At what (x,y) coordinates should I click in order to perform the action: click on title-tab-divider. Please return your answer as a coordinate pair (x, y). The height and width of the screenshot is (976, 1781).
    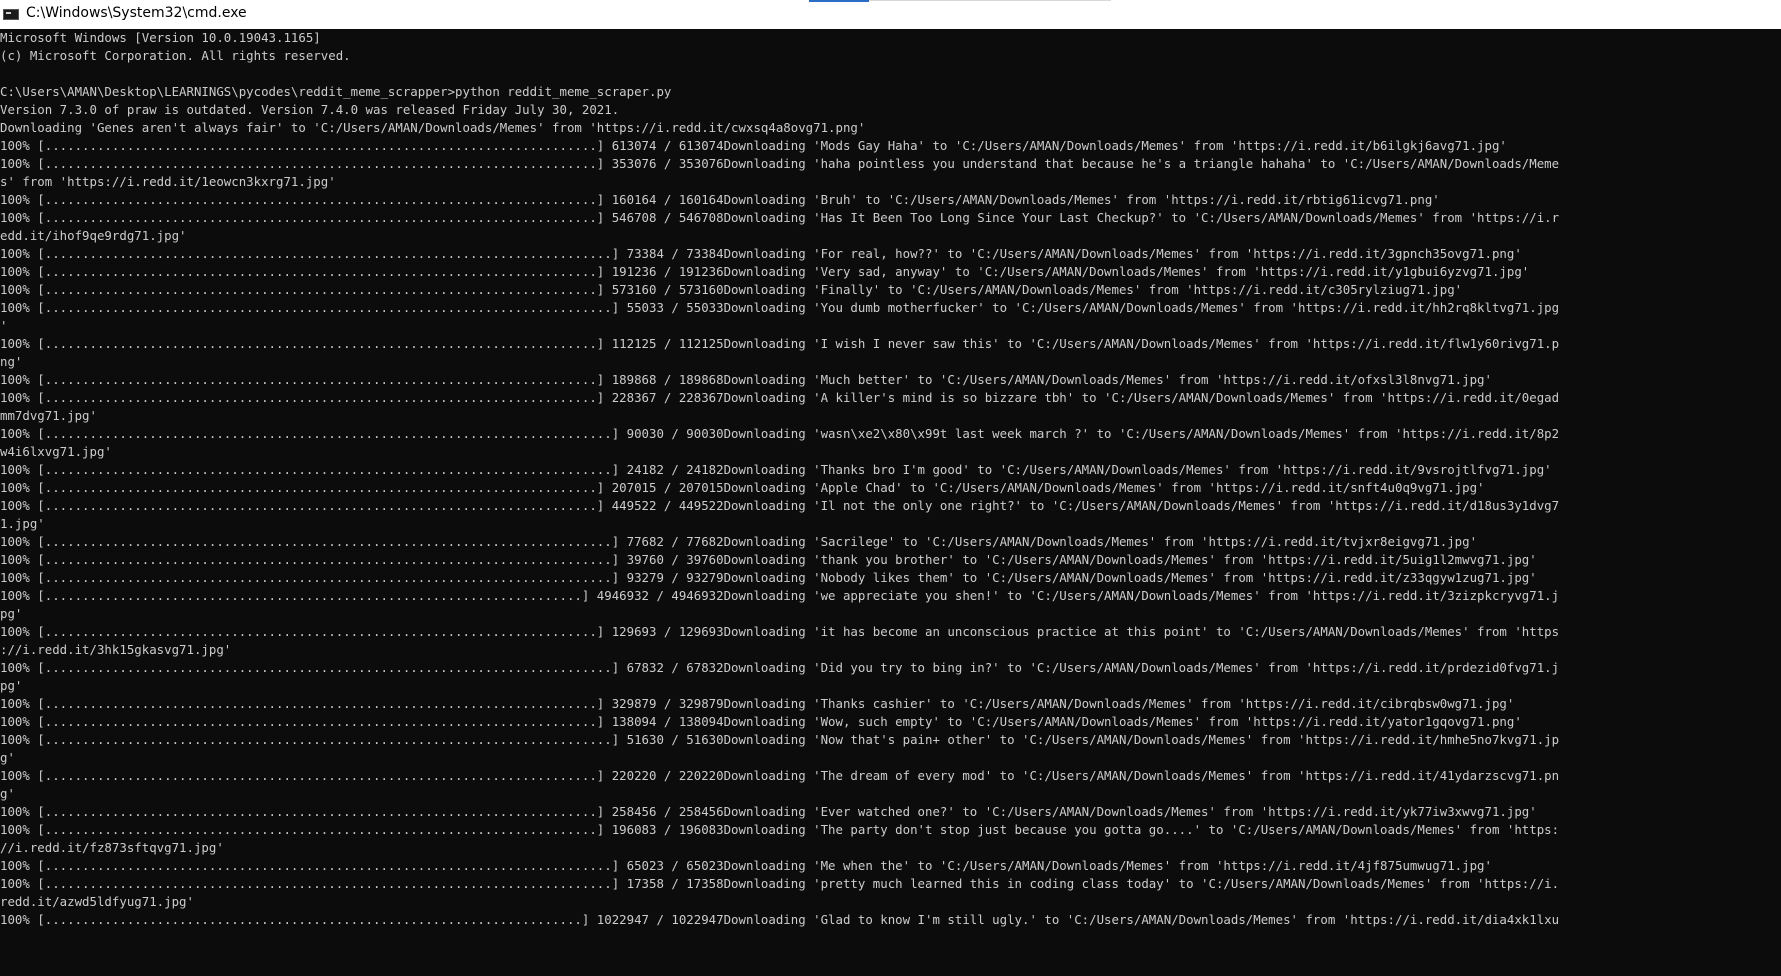
    Looking at the image, I should click on (990, 0).